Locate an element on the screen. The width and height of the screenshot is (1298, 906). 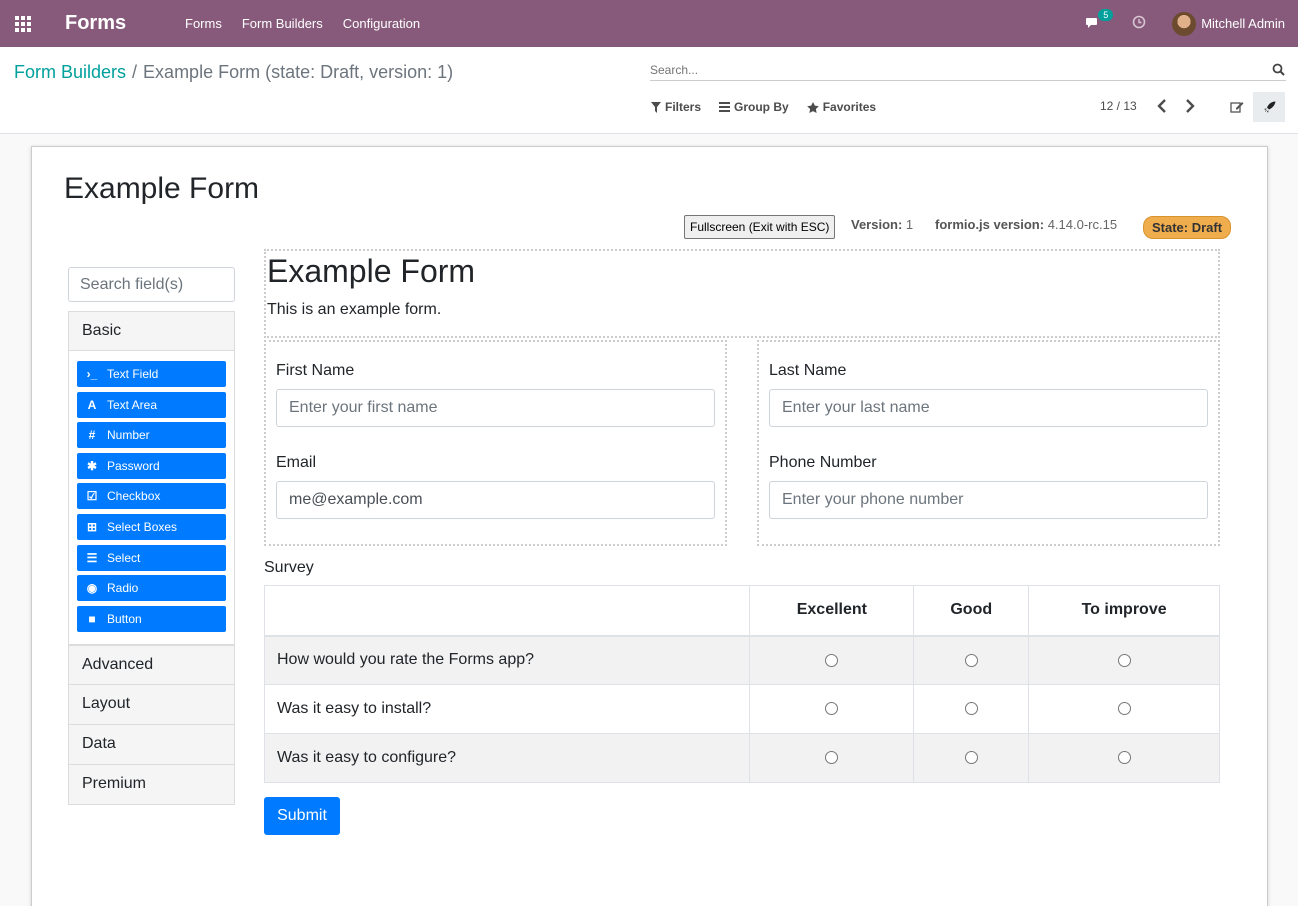
survey-header-to-improve: To improve is located at coordinates (1124, 611).